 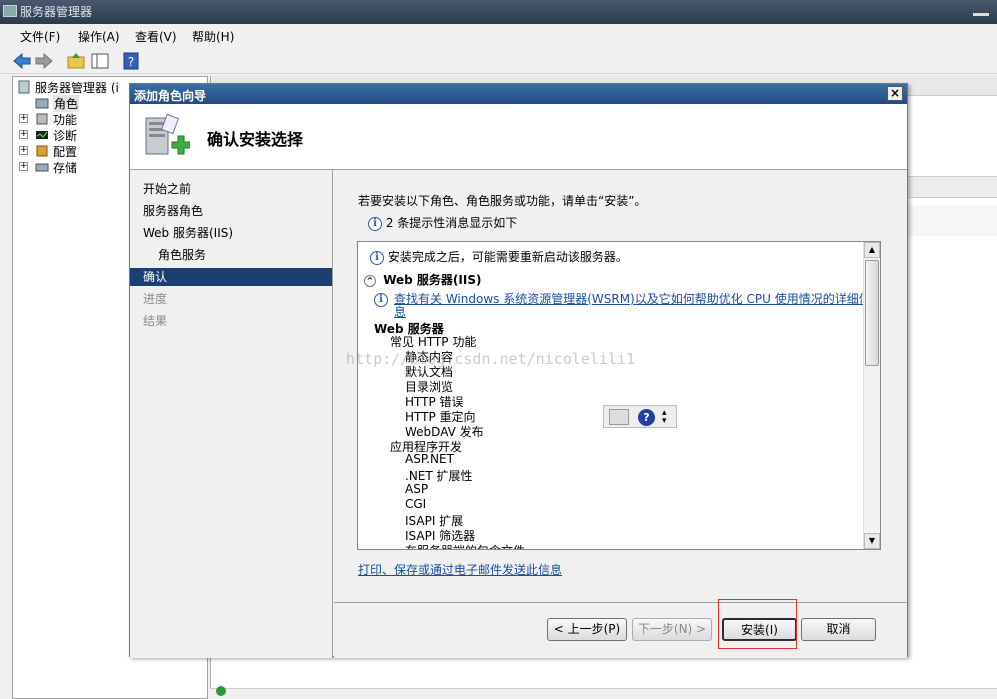 What do you see at coordinates (156, 36) in the screenshot?
I see `menu-view: 查看(V)` at bounding box center [156, 36].